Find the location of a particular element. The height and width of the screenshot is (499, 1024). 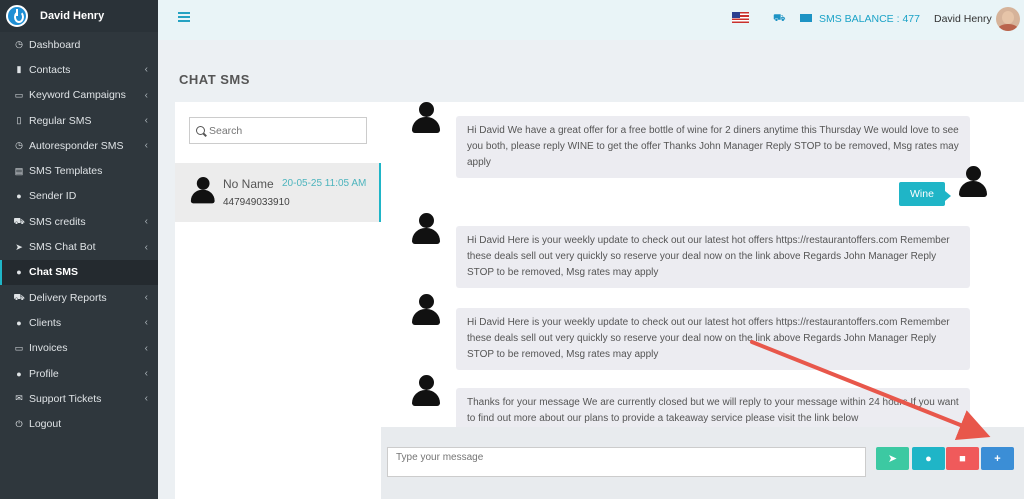

sidebar-item-label: Regular SMS is located at coordinates (60, 120).